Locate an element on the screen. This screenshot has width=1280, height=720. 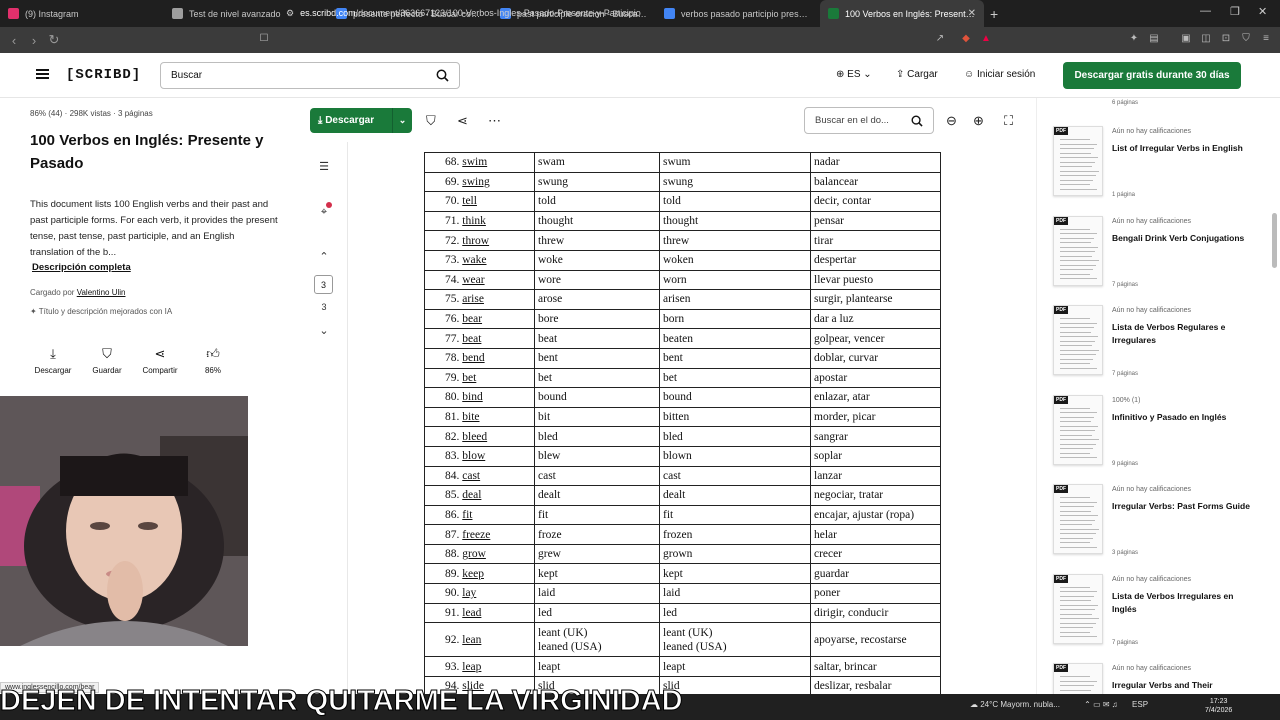
taskbar-clock: 17:23 7/4/2026 is located at coordinates (1218, 706).